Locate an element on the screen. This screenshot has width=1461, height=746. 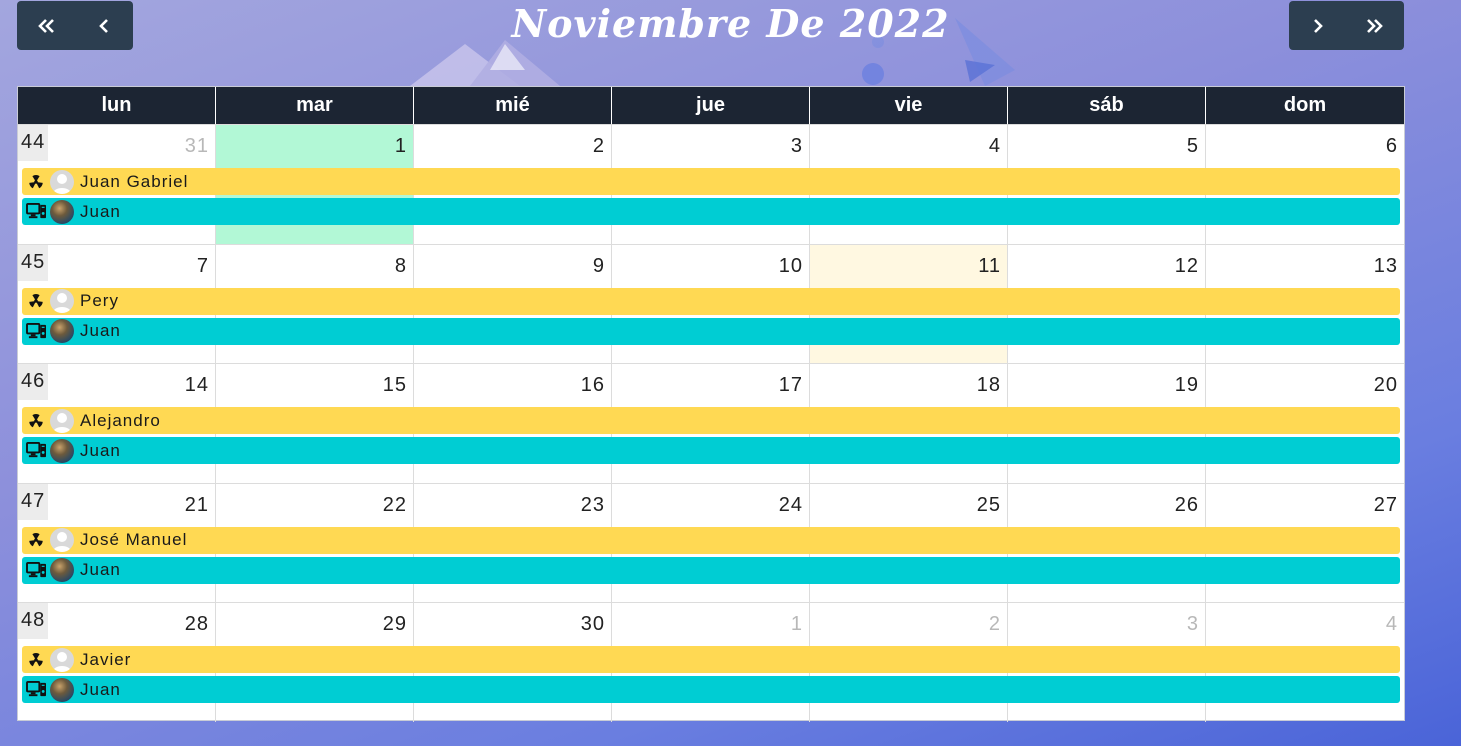
next-month-button is located at coordinates (1318, 25).